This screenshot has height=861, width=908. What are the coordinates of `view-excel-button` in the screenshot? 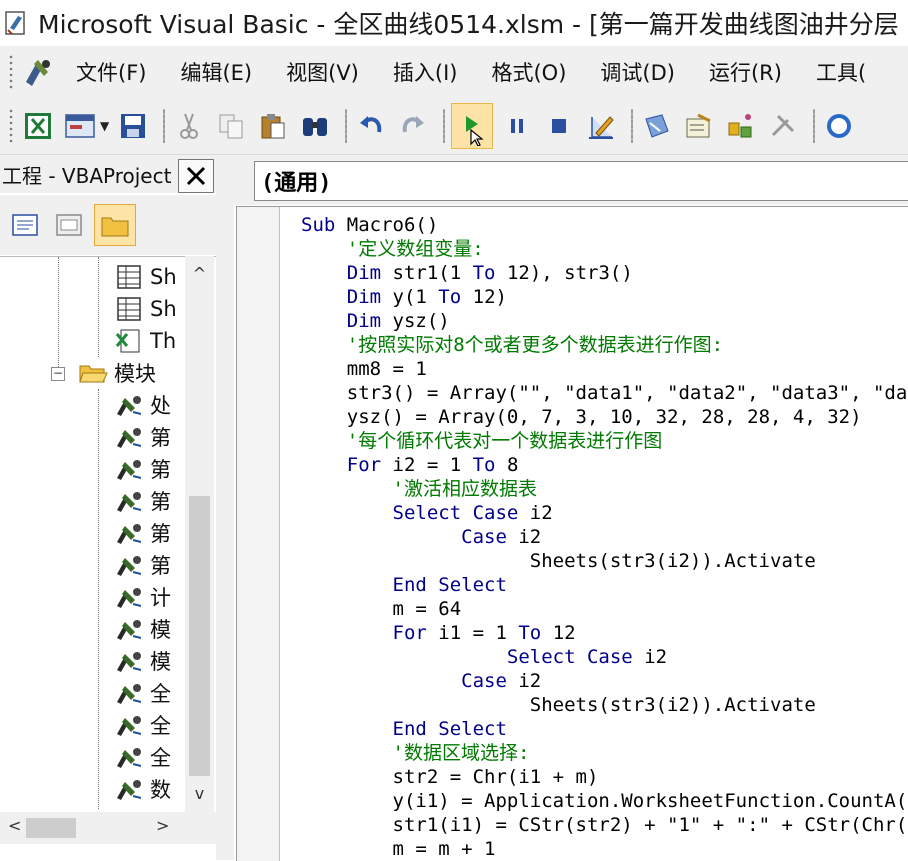 It's located at (38, 126).